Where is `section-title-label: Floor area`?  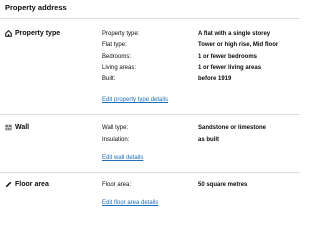 section-title-label: Floor area is located at coordinates (32, 184).